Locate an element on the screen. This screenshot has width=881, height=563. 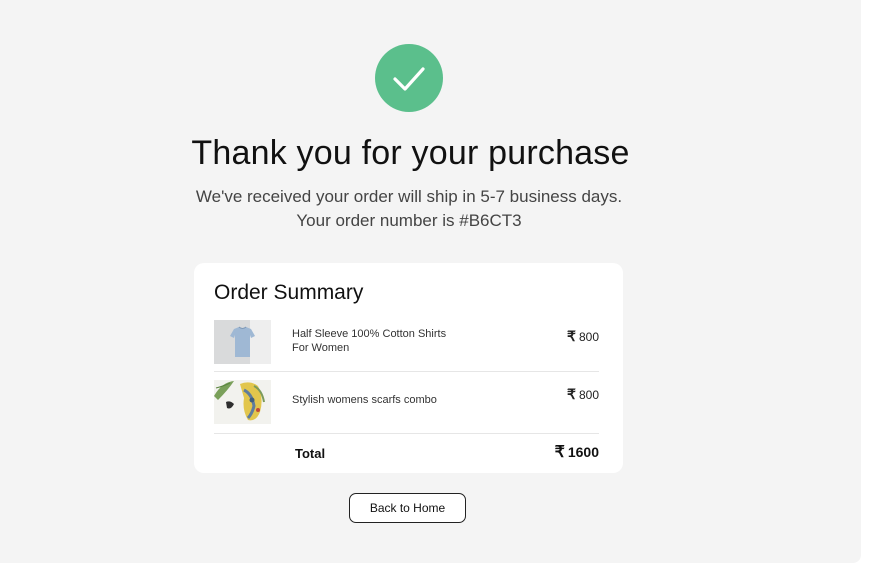
back-to-home-button: Back to Home is located at coordinates (407, 508).